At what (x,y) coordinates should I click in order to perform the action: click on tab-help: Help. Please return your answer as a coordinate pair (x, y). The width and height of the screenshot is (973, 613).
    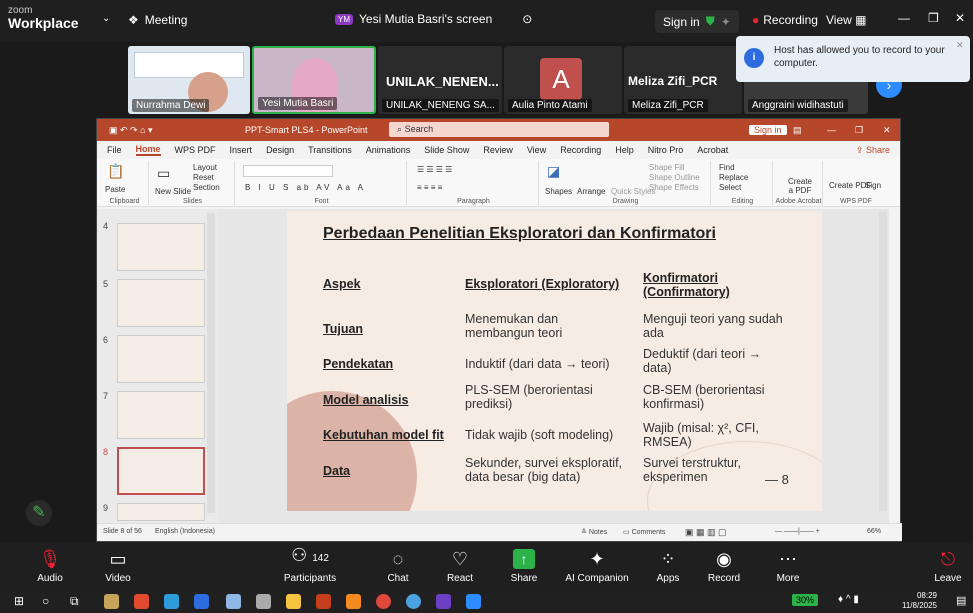
    Looking at the image, I should click on (624, 150).